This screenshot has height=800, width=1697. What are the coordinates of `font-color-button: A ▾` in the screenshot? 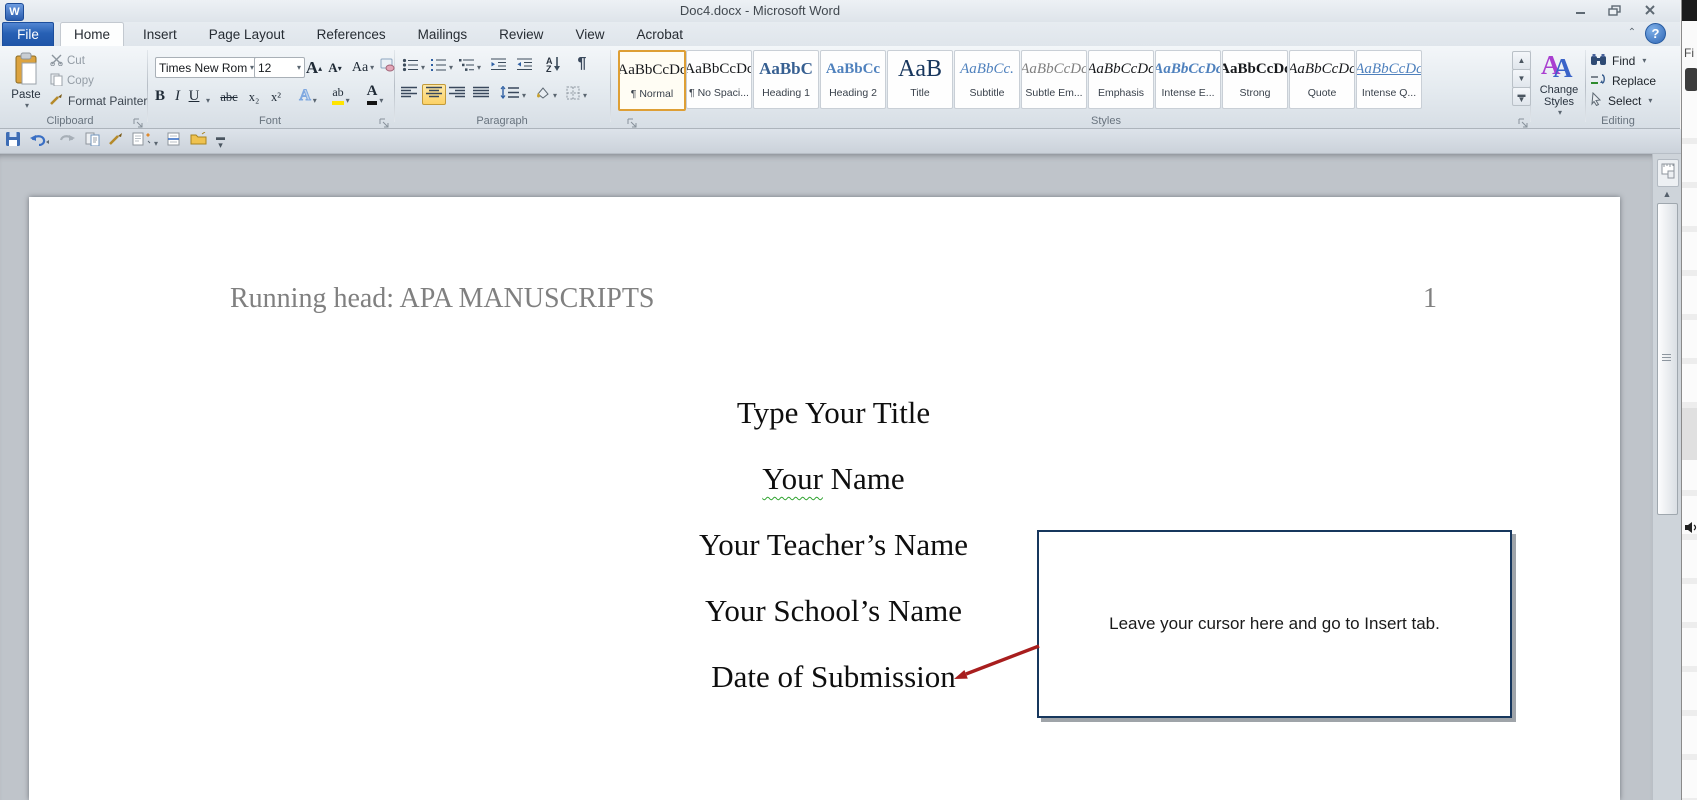 It's located at (375, 95).